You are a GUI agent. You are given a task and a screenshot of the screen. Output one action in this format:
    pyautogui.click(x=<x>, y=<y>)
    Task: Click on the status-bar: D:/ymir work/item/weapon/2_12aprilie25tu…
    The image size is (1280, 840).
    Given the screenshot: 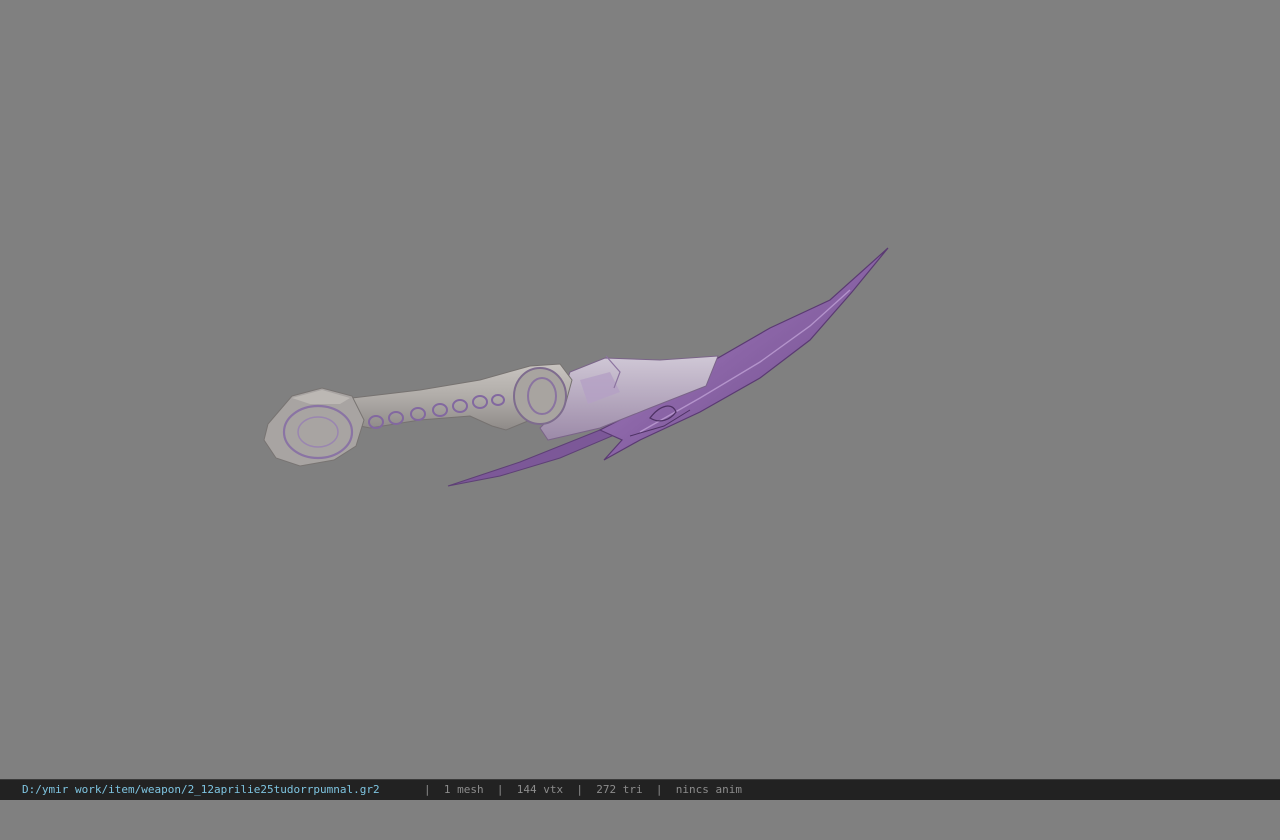 What is the action you would take?
    pyautogui.click(x=640, y=789)
    